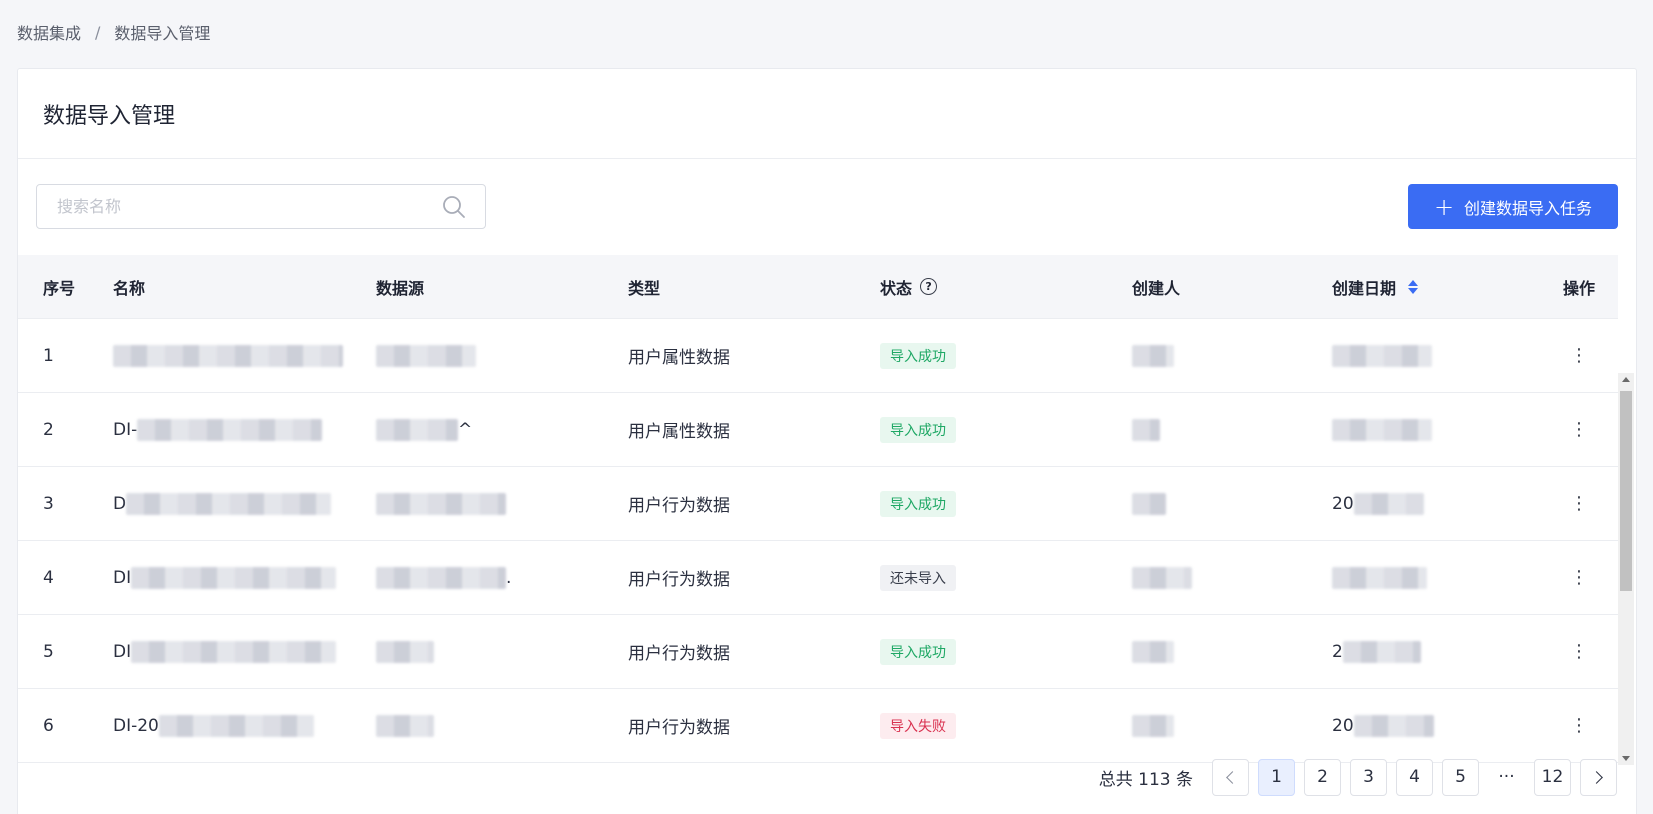  I want to click on page-button-1: 1, so click(1276, 777).